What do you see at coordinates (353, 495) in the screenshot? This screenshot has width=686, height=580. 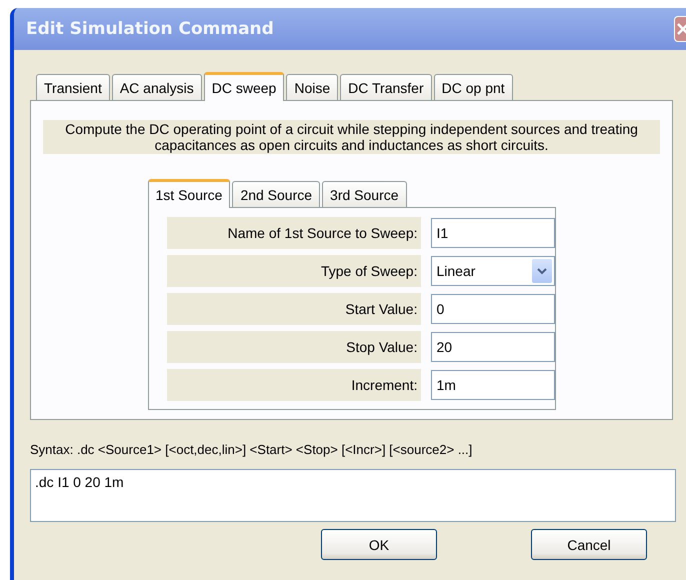 I see `command-field: .dc I1 0 20 1m` at bounding box center [353, 495].